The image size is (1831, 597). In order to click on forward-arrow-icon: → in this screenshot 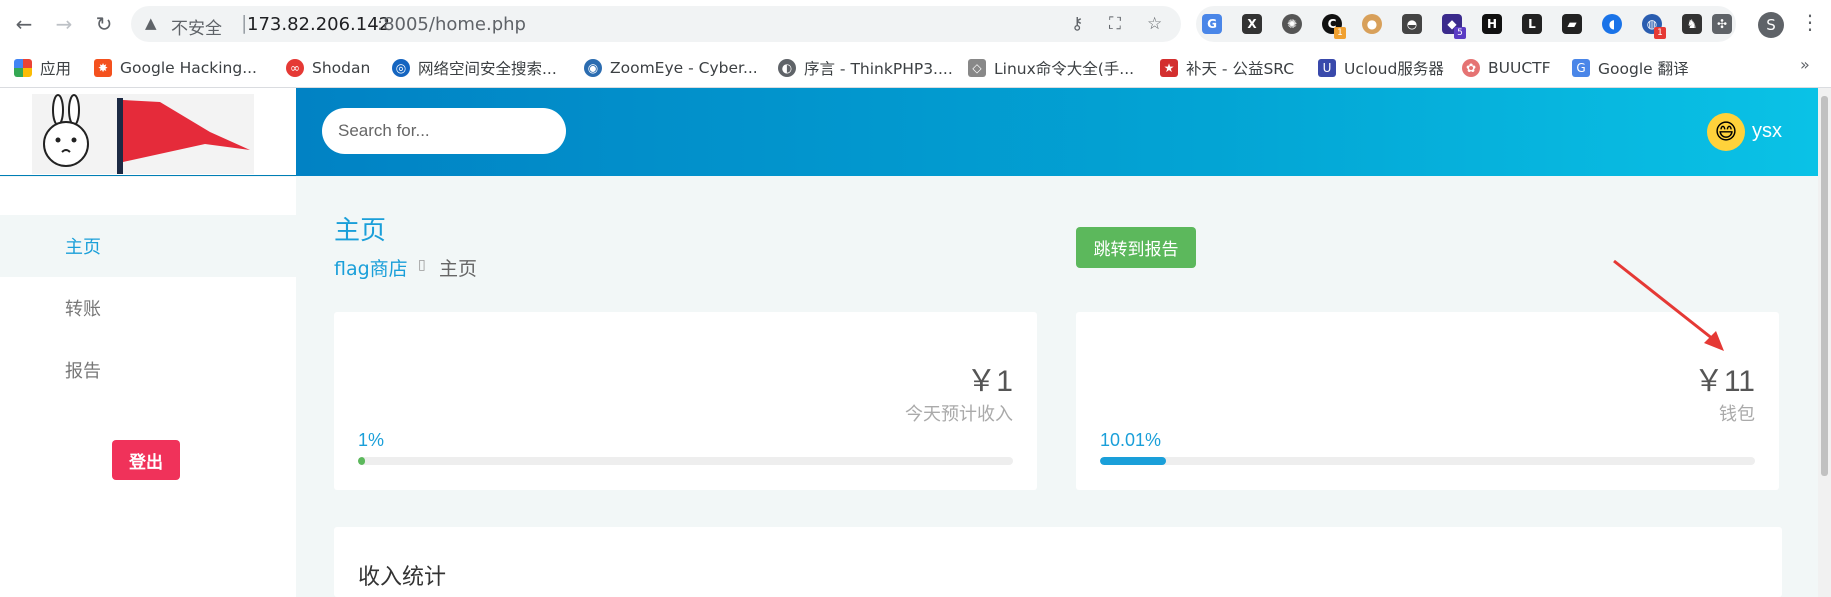, I will do `click(64, 24)`.